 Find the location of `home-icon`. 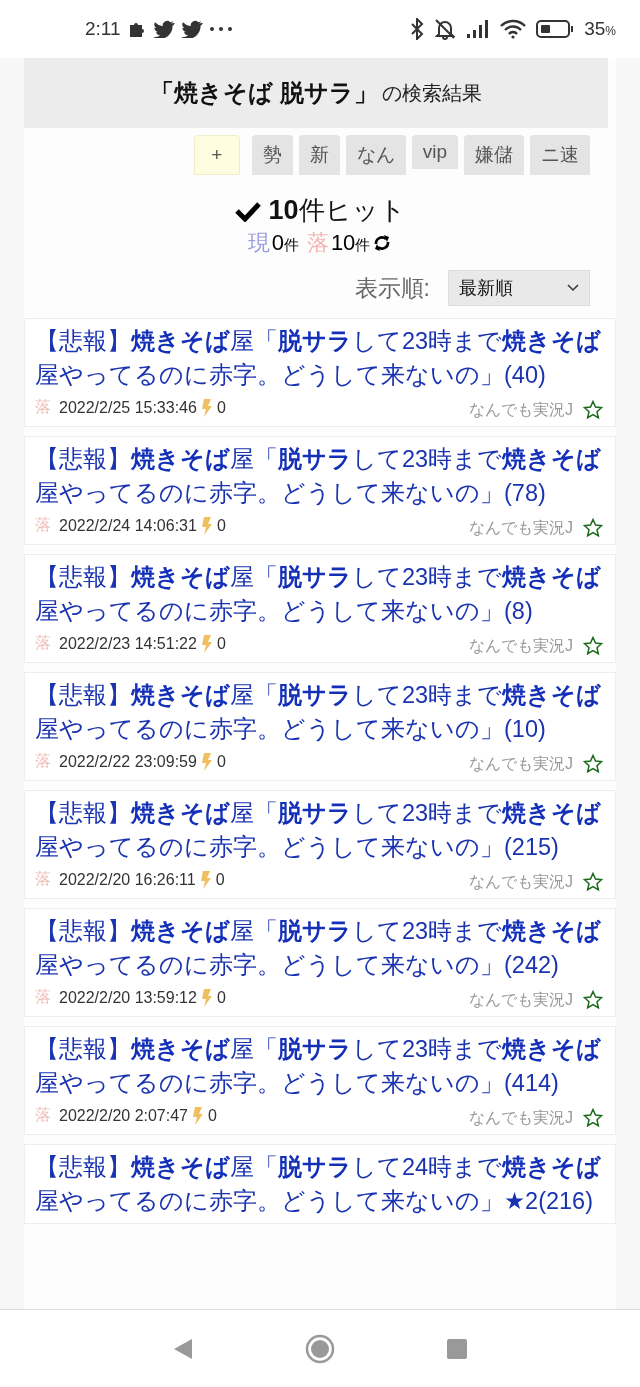

home-icon is located at coordinates (320, 1348).